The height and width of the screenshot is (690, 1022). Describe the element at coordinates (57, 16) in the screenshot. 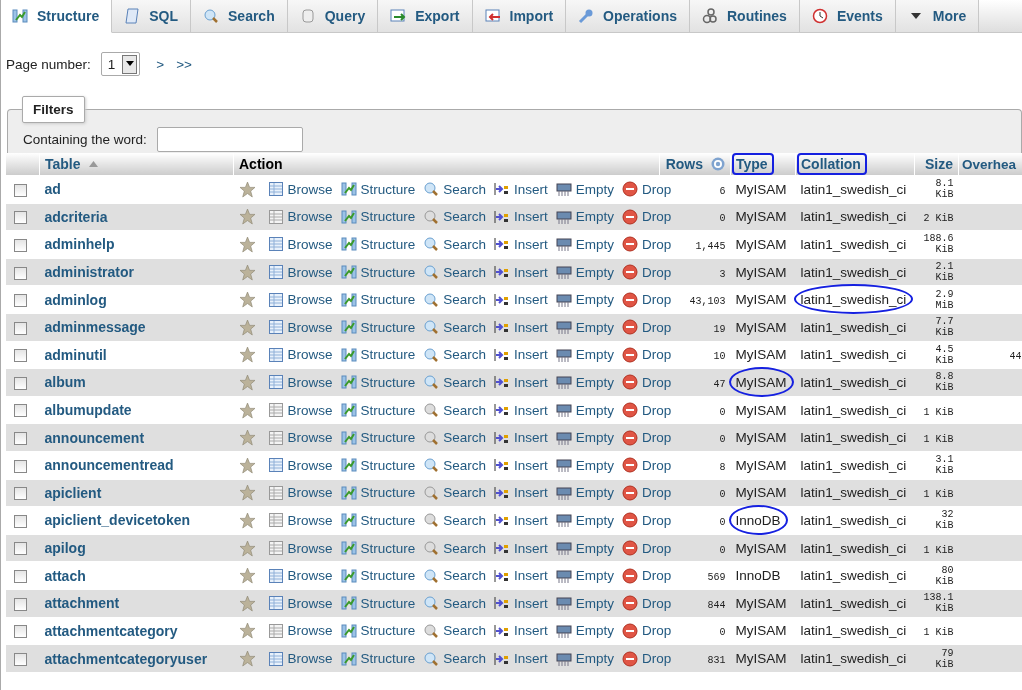

I see `tab: Structure` at that location.